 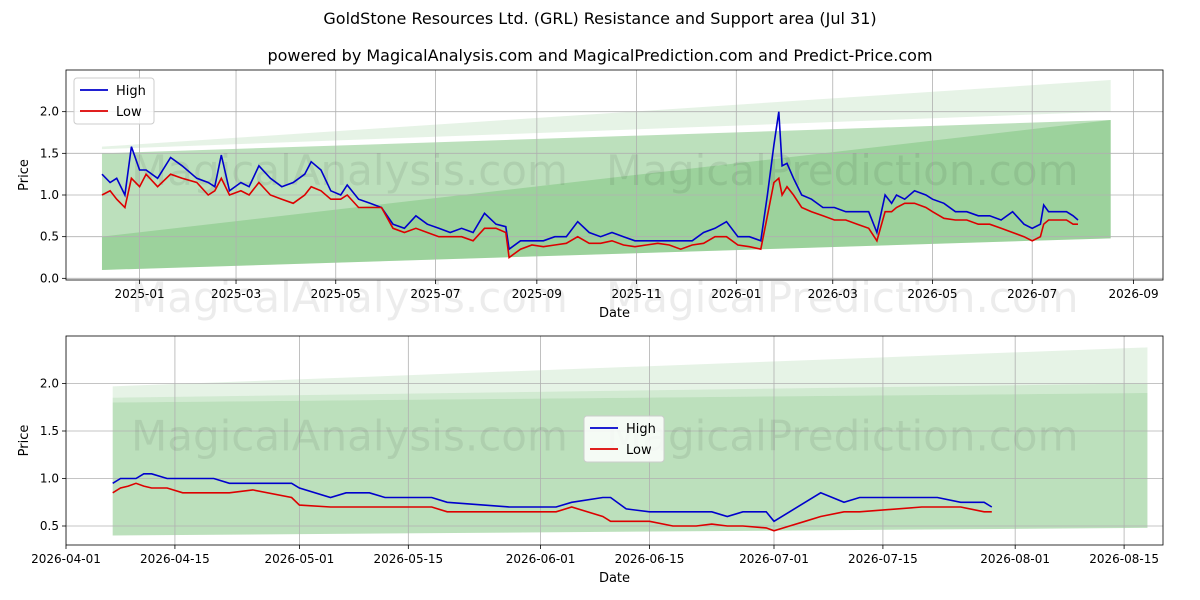 What do you see at coordinates (932, 294) in the screenshot?
I see `x-tick-label: 2026-05` at bounding box center [932, 294].